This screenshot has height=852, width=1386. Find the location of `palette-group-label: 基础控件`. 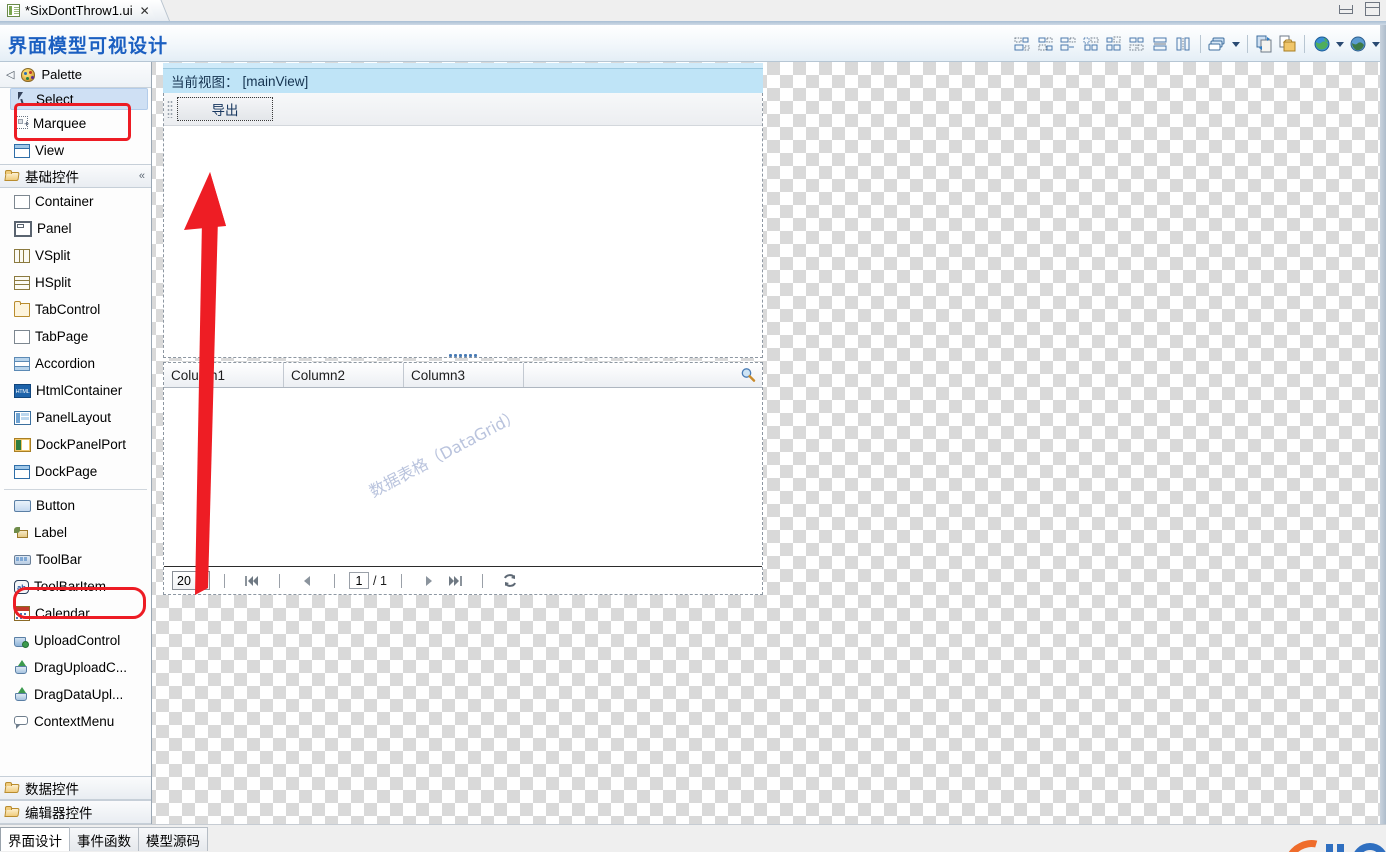

palette-group-label: 基础控件 is located at coordinates (52, 177).